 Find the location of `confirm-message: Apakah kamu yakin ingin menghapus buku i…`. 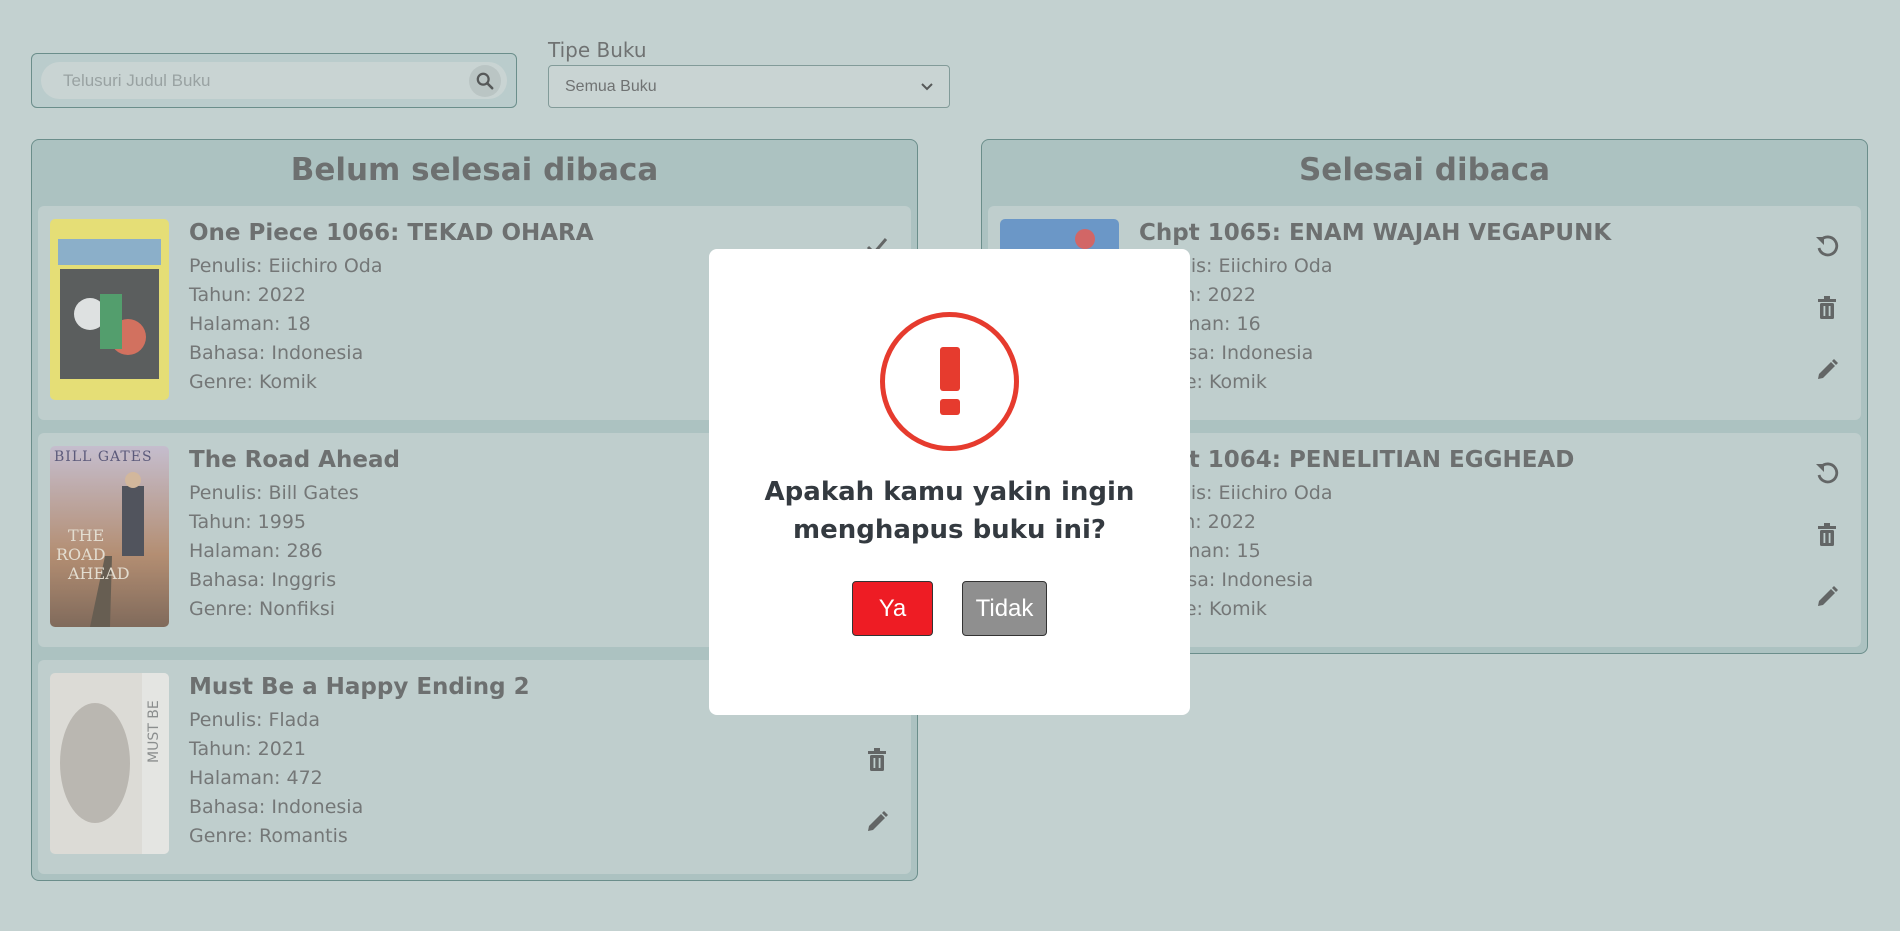

confirm-message: Apakah kamu yakin ingin menghapus buku i… is located at coordinates (949, 511).